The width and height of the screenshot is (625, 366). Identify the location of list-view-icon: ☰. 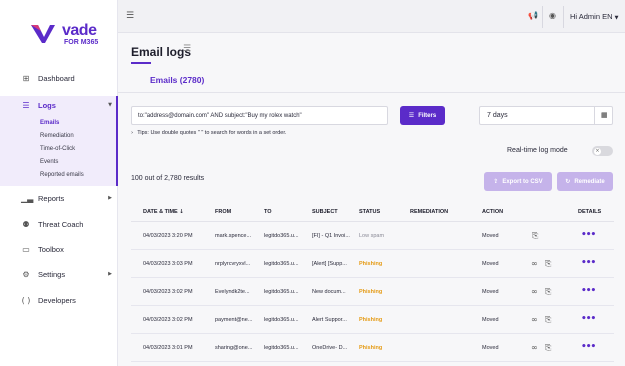
(187, 49).